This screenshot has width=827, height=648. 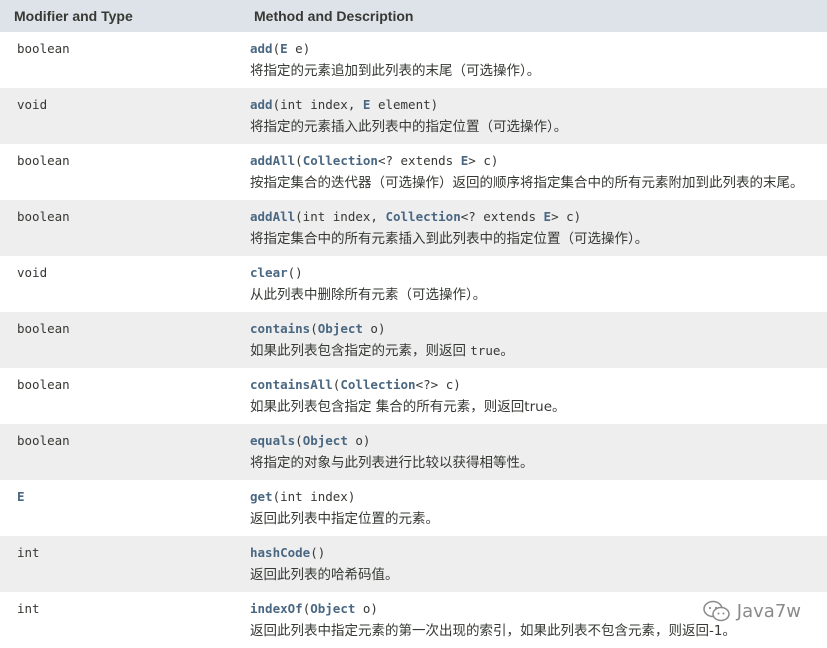 What do you see at coordinates (299, 48) in the screenshot?
I see `param-text: e)` at bounding box center [299, 48].